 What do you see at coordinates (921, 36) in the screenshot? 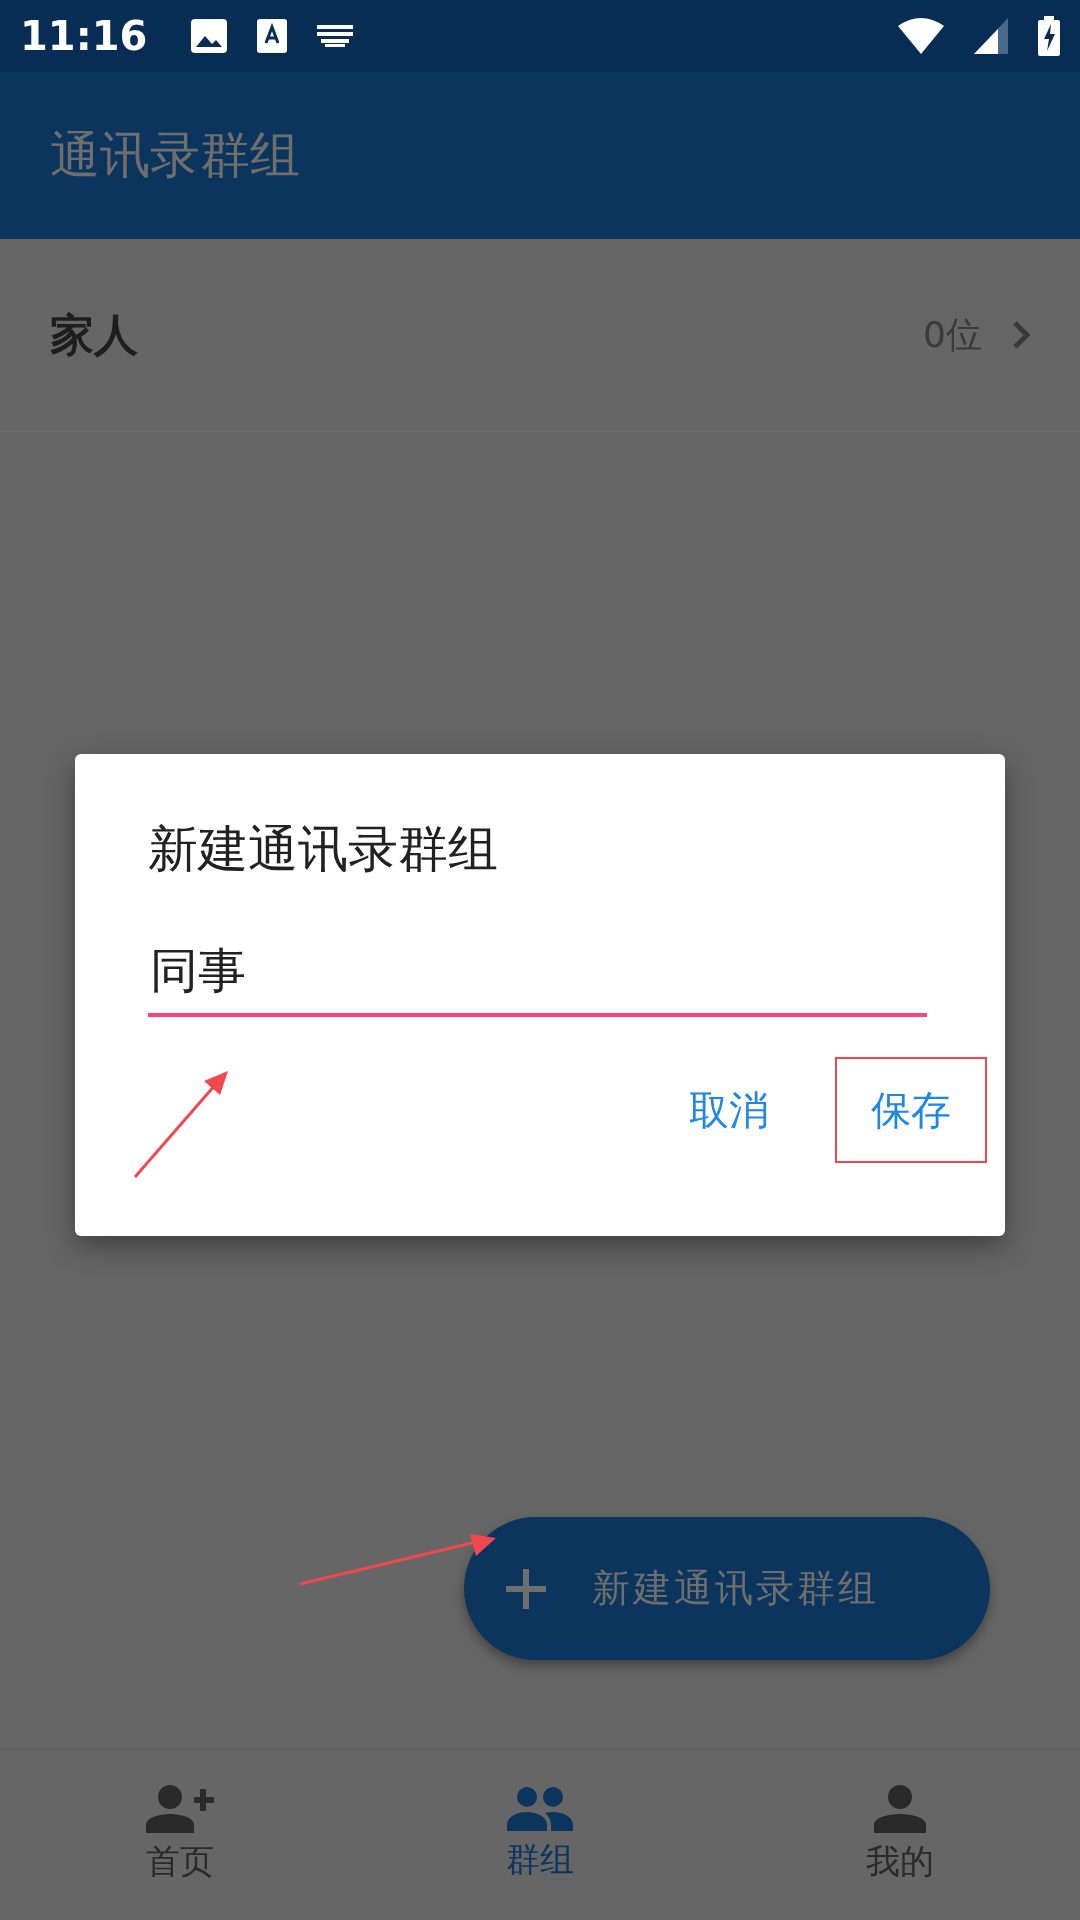
I see `wifi-icon` at bounding box center [921, 36].